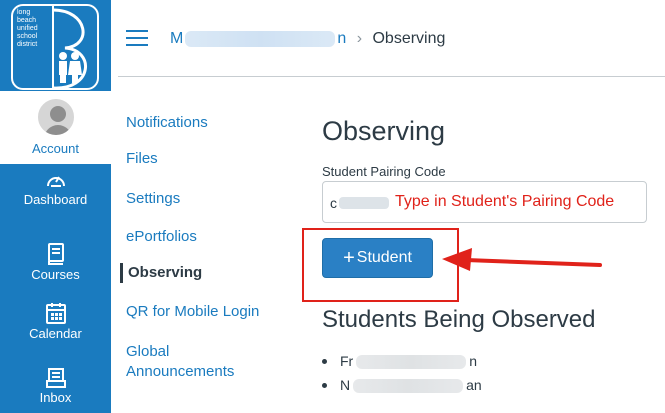 This screenshot has width=665, height=413. Describe the element at coordinates (384, 257) in the screenshot. I see `add-student-label: Student` at that location.